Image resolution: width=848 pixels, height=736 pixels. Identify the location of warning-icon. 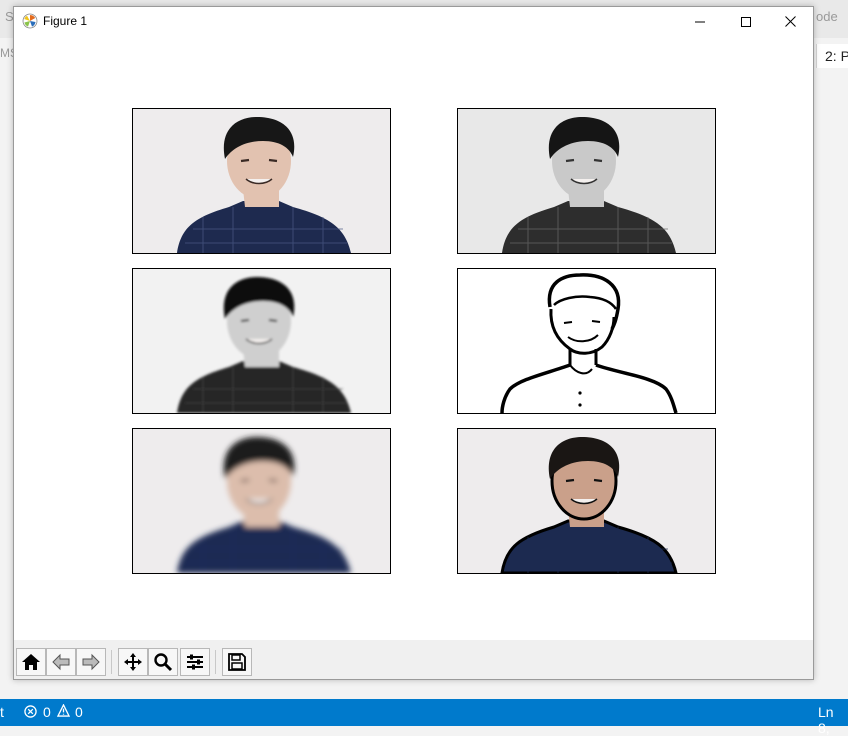
(63, 712).